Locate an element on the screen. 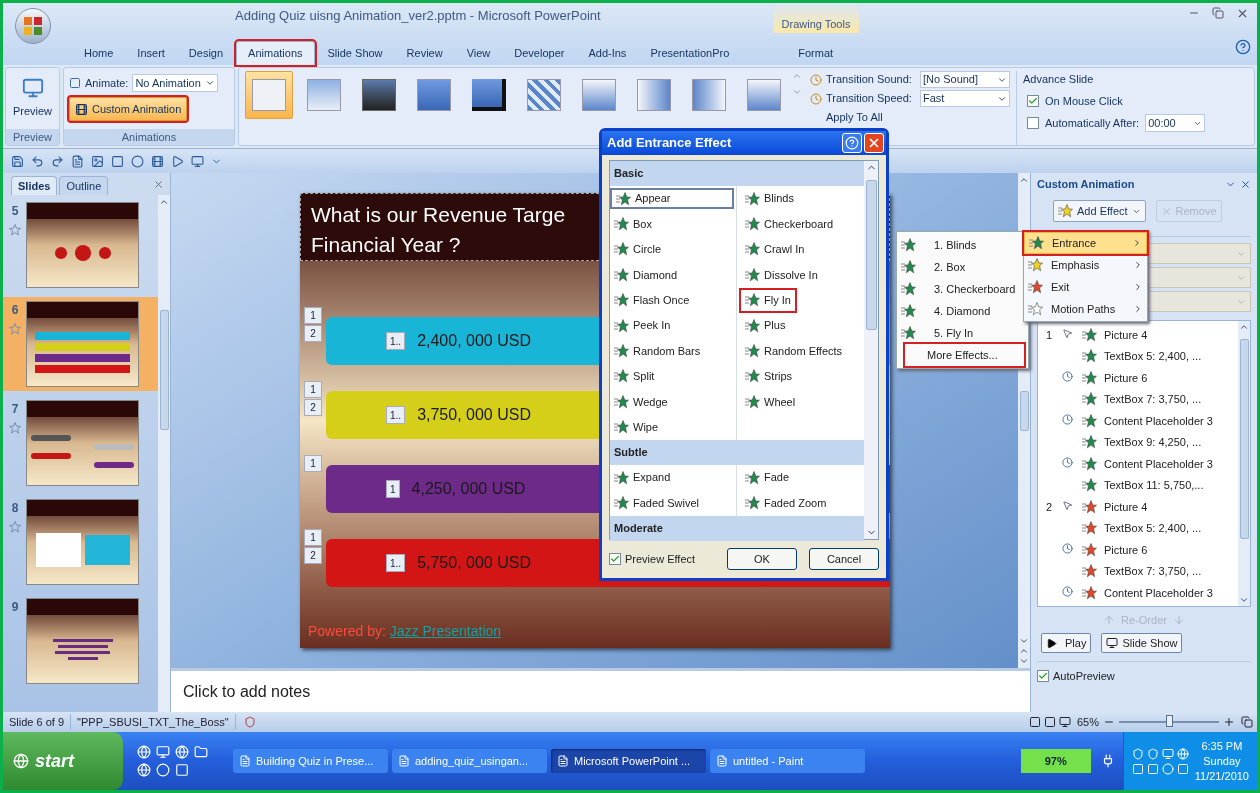 The image size is (1260, 793). clock-text: 6:35 PM is located at coordinates (1222, 746).